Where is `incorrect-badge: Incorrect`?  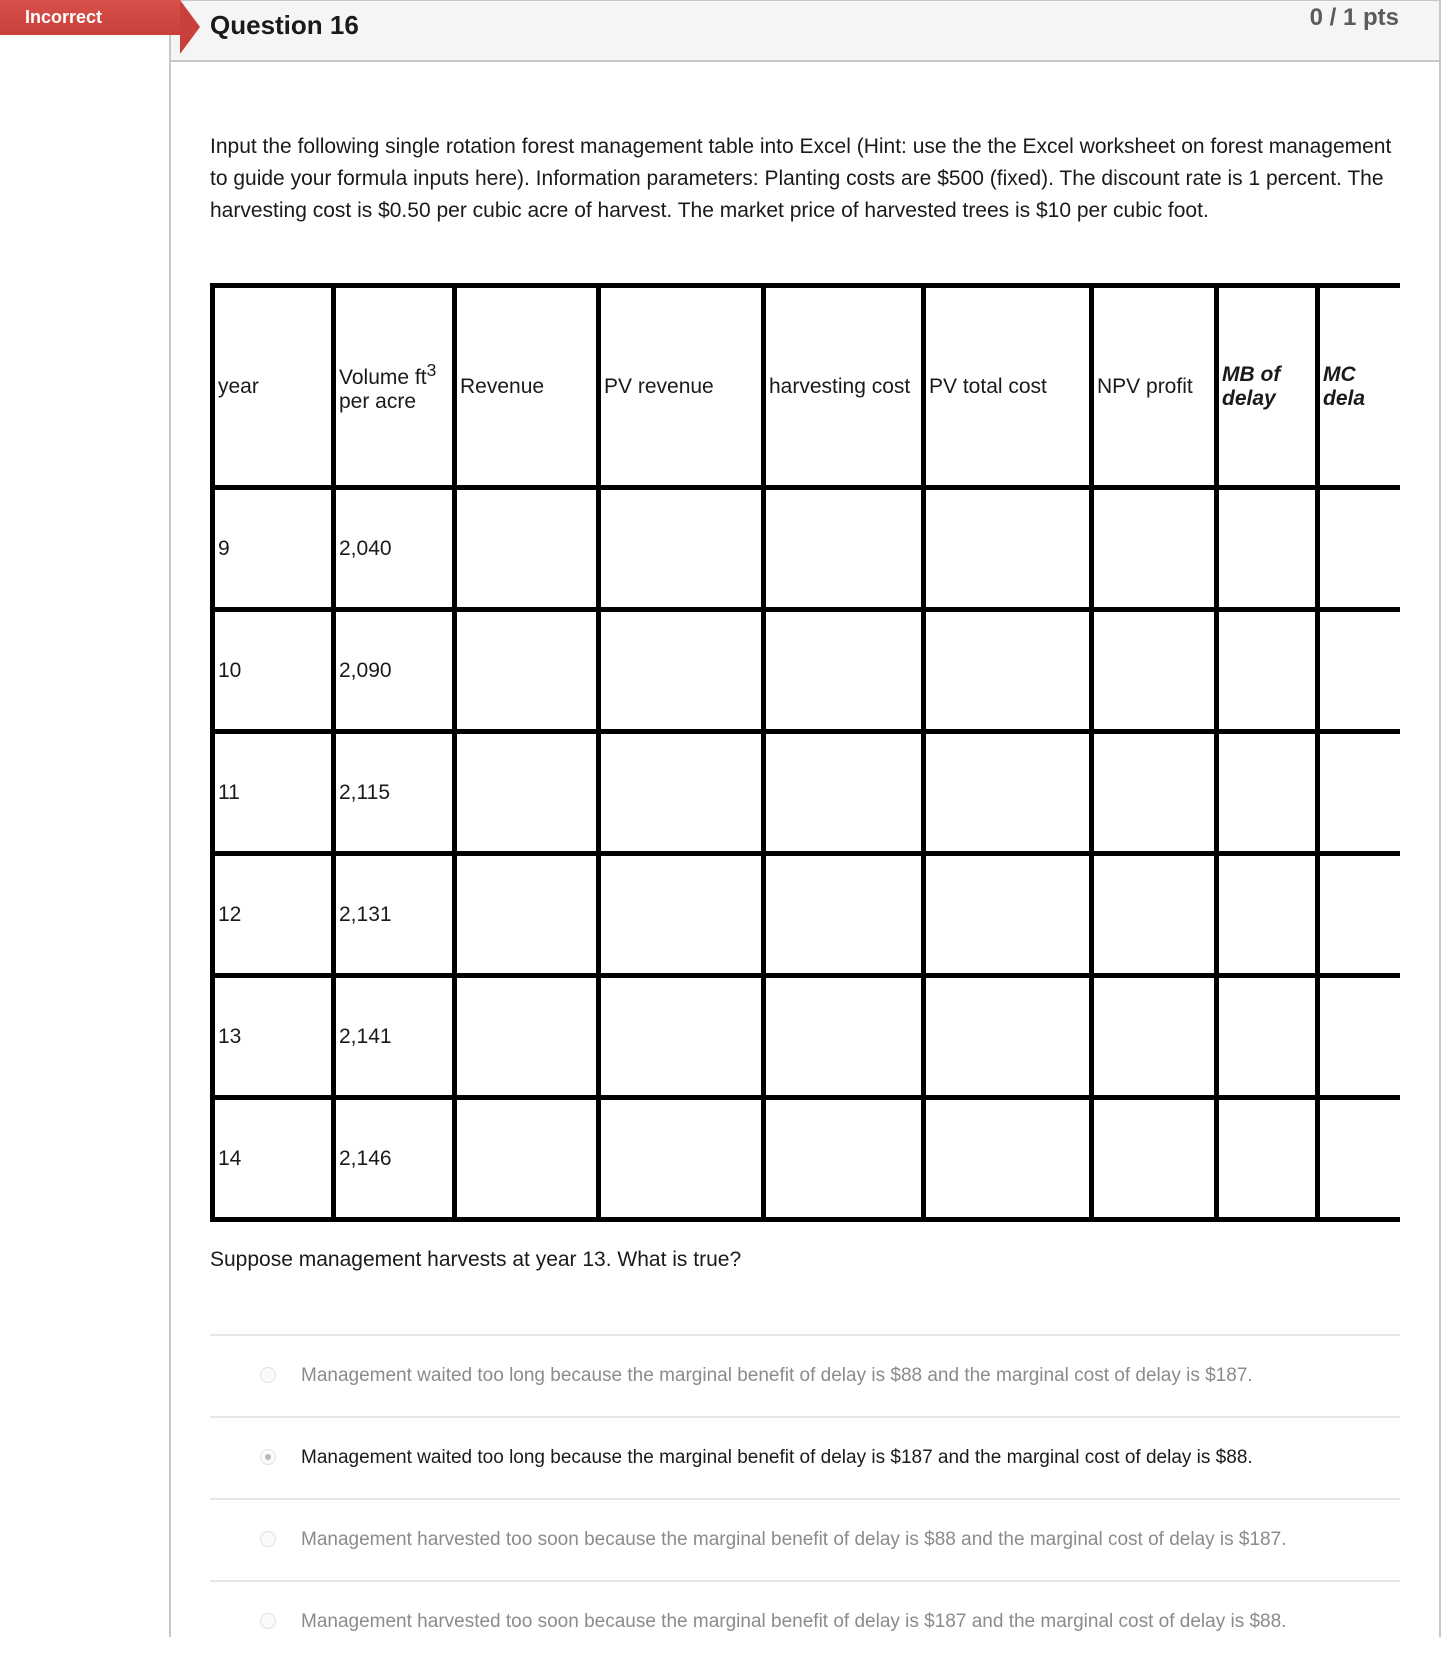
incorrect-badge: Incorrect is located at coordinates (90, 17).